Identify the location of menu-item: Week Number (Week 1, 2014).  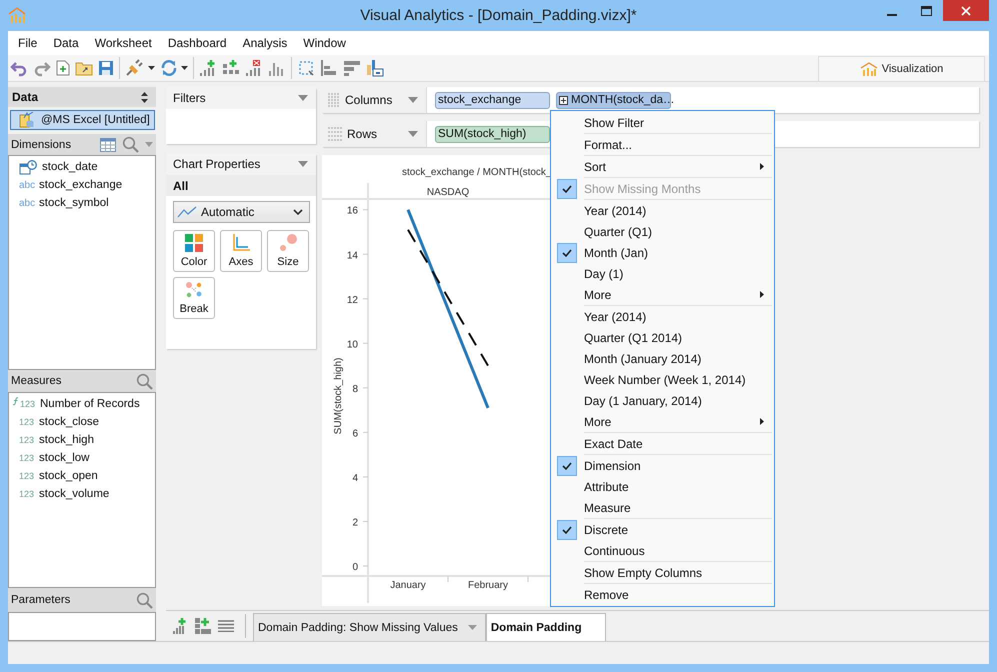
(662, 379).